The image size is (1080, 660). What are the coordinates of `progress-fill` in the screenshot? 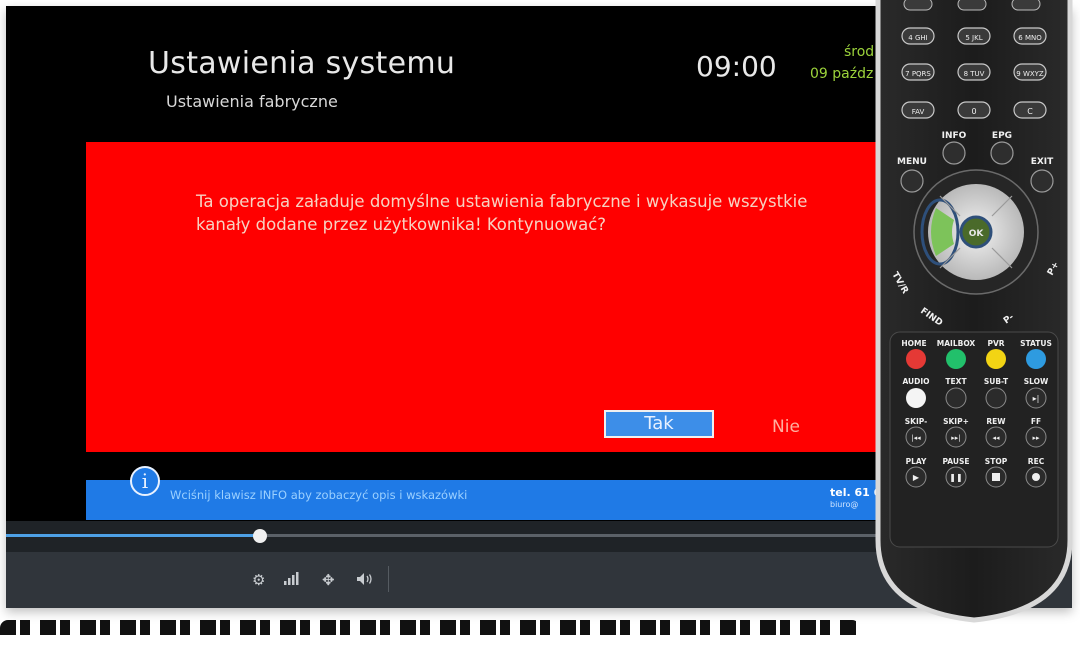 It's located at (133, 535).